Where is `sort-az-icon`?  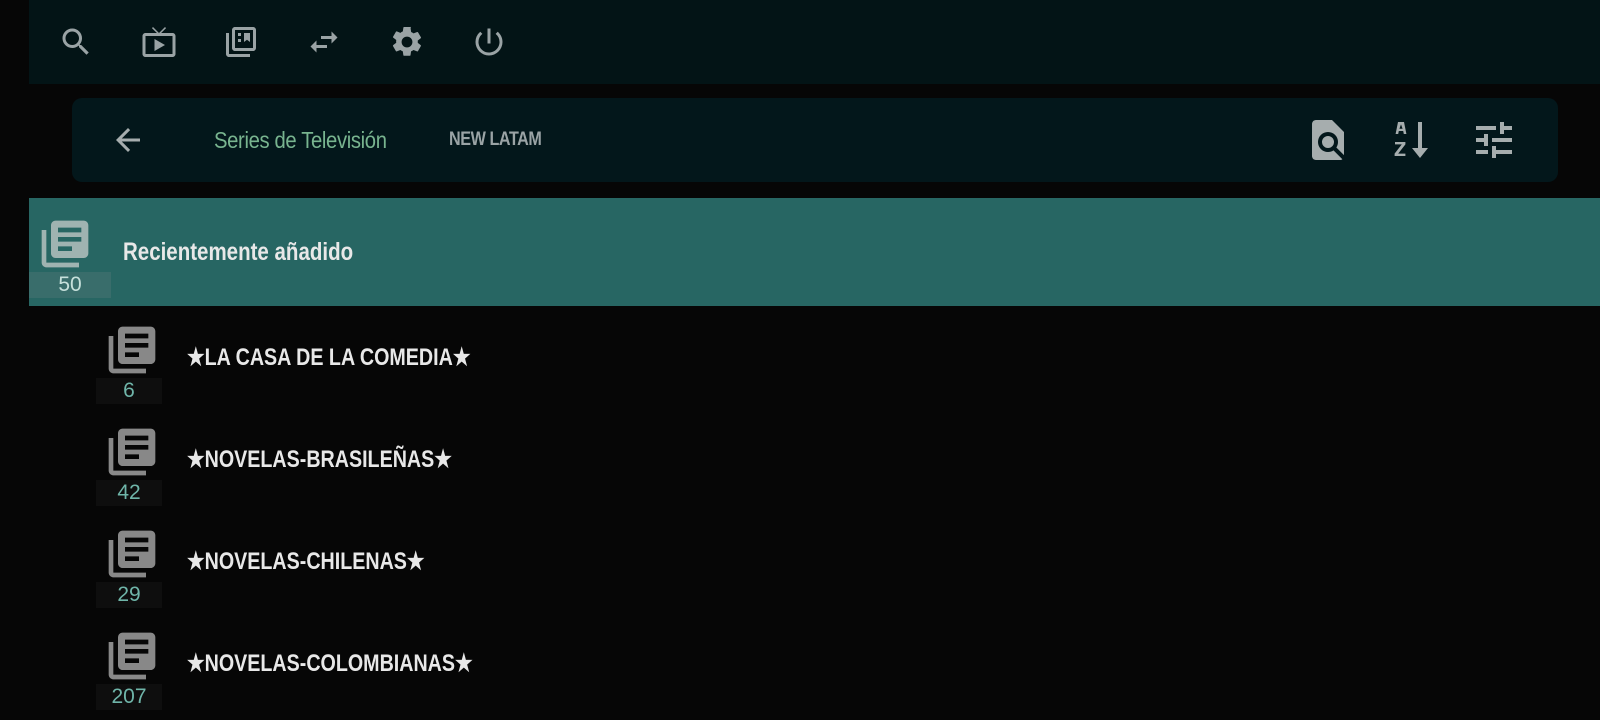 sort-az-icon is located at coordinates (1412, 140).